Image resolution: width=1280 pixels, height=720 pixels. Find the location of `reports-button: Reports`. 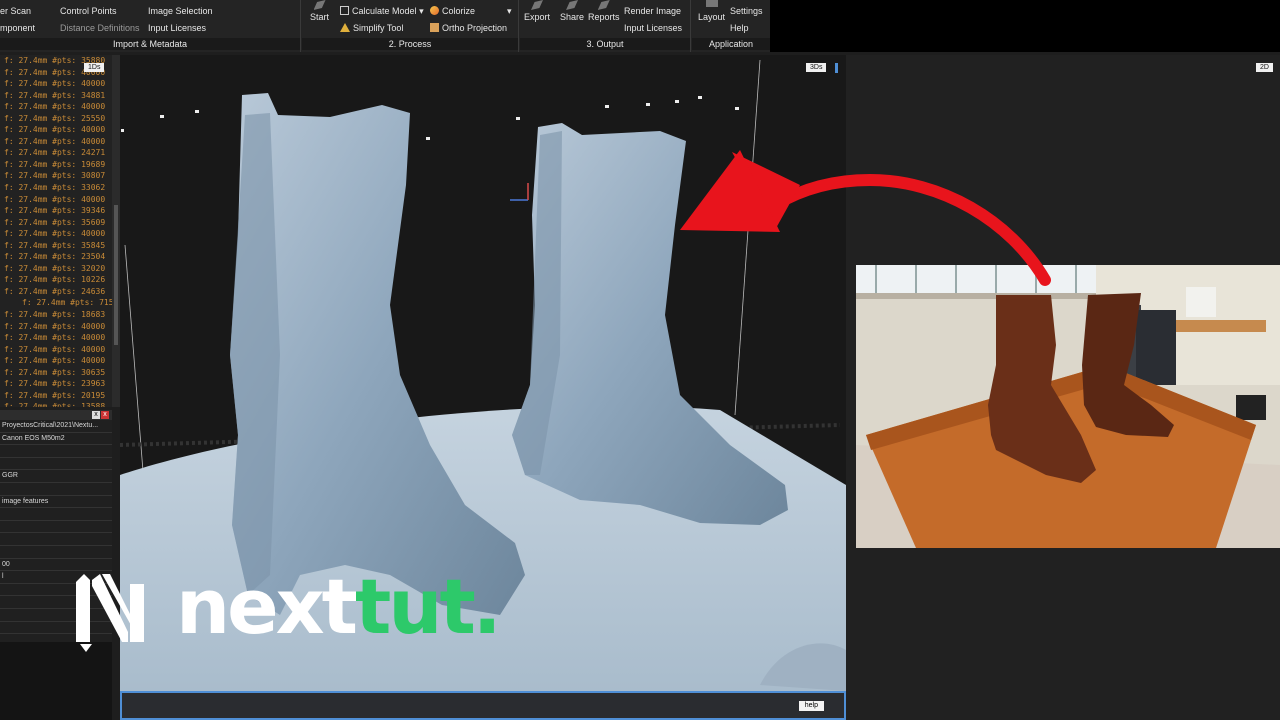

reports-button: Reports is located at coordinates (604, 11).